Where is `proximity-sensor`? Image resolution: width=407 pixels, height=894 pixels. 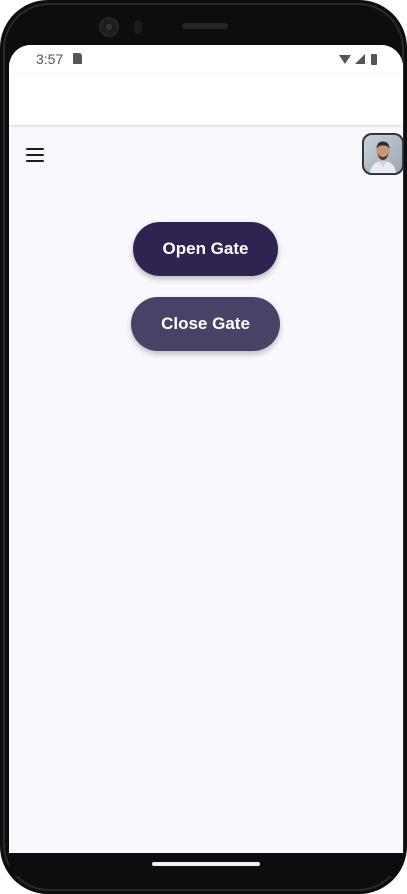 proximity-sensor is located at coordinates (138, 27).